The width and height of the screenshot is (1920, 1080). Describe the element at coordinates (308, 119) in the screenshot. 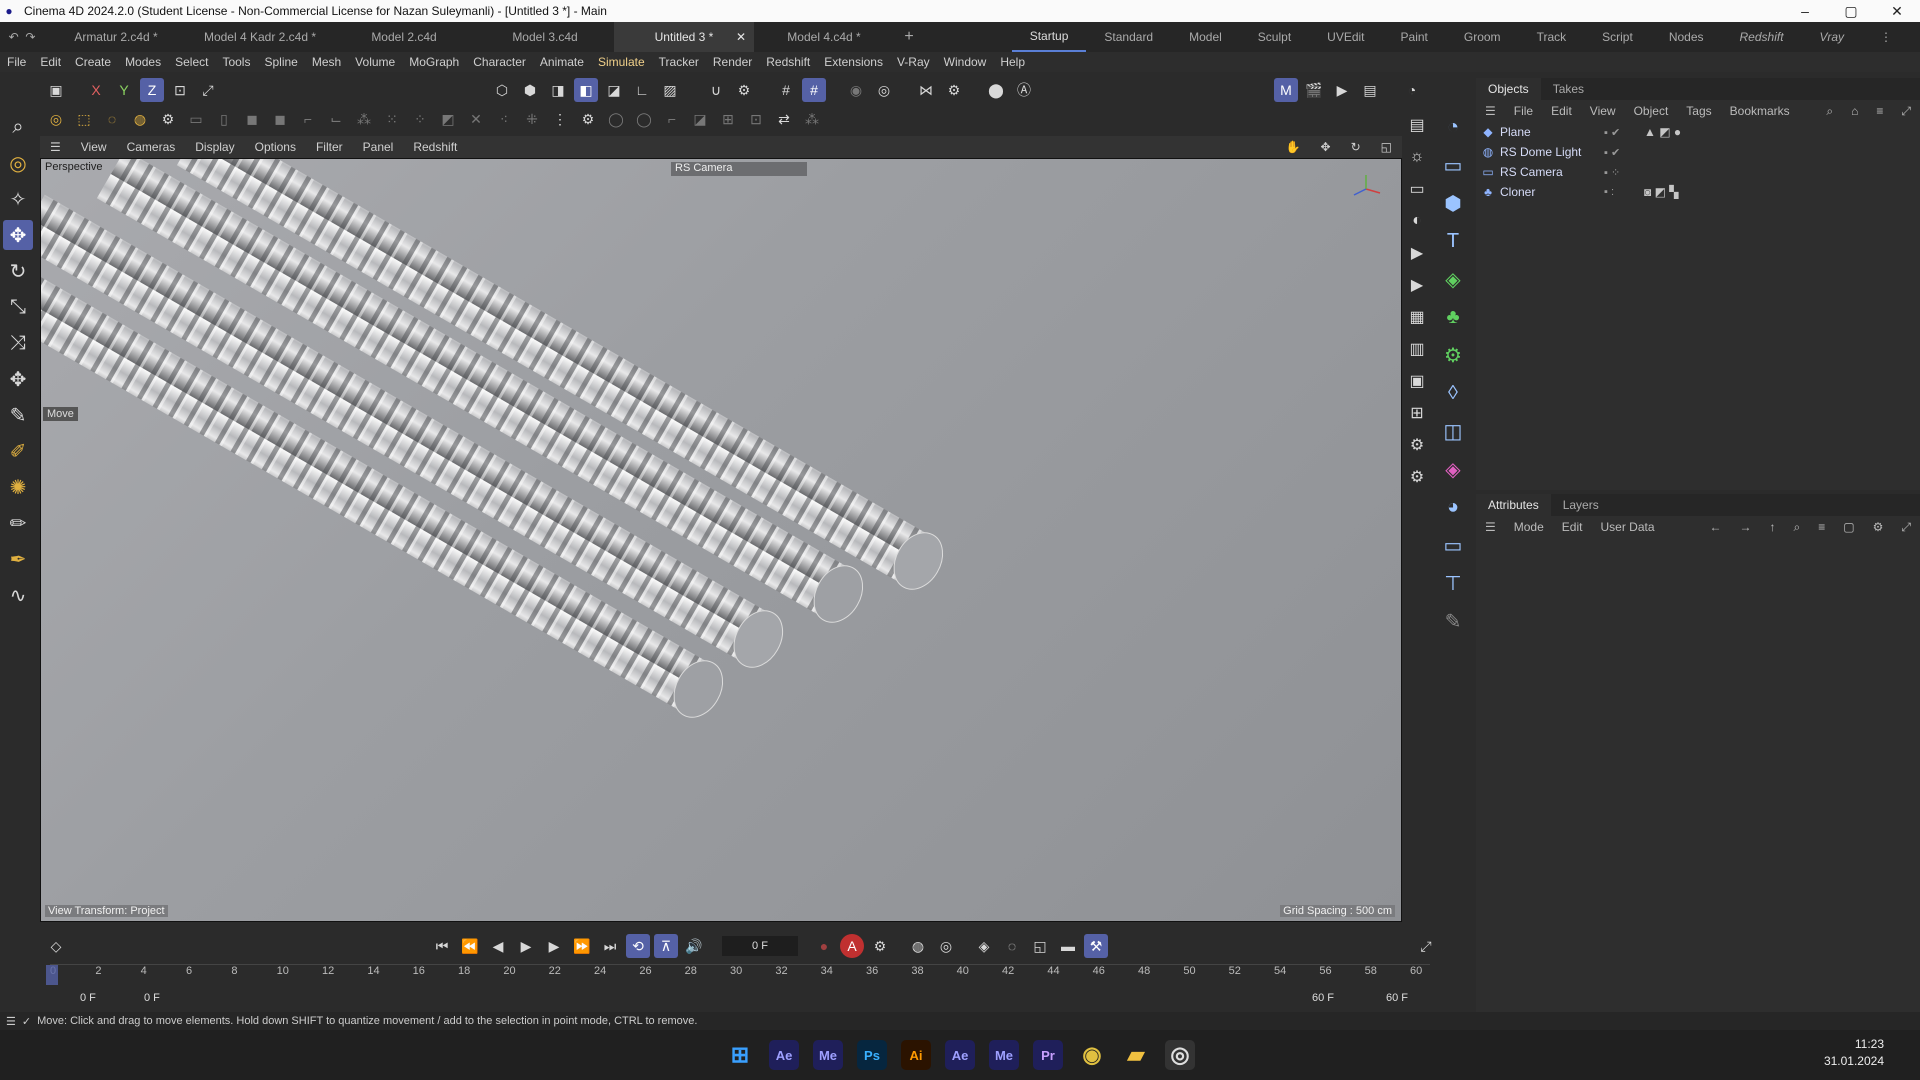

I see `knife-icon: ⌐` at that location.